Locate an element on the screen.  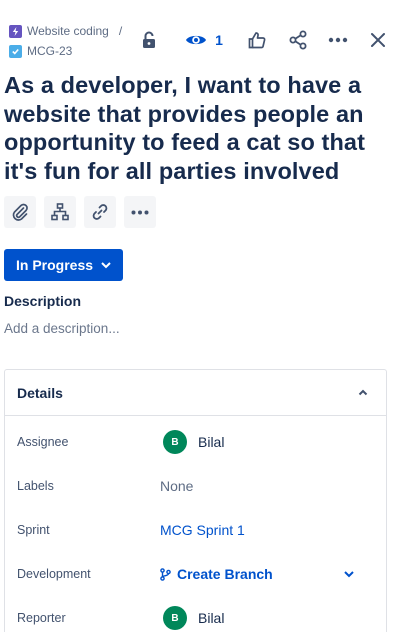
quick-actions-bar is located at coordinates (80, 212).